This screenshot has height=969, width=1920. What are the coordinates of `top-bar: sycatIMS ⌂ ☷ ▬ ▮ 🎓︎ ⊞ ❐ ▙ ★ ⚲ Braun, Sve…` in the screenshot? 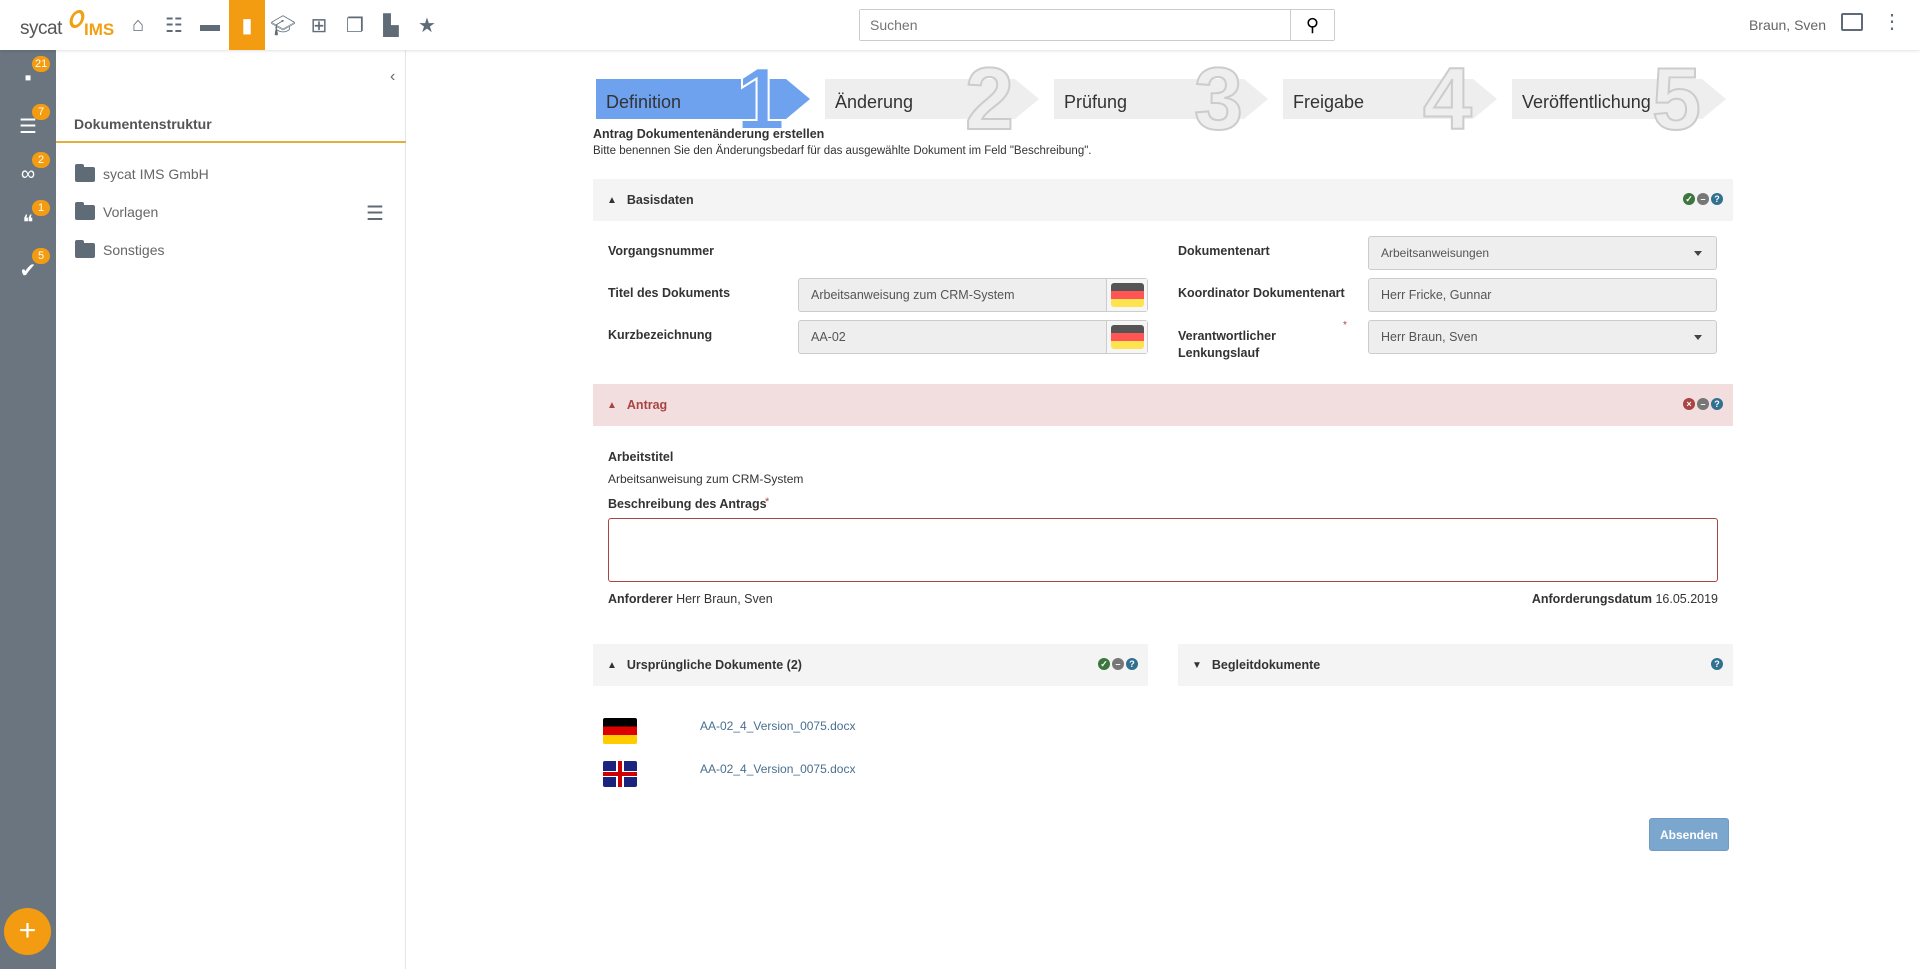 It's located at (960, 25).